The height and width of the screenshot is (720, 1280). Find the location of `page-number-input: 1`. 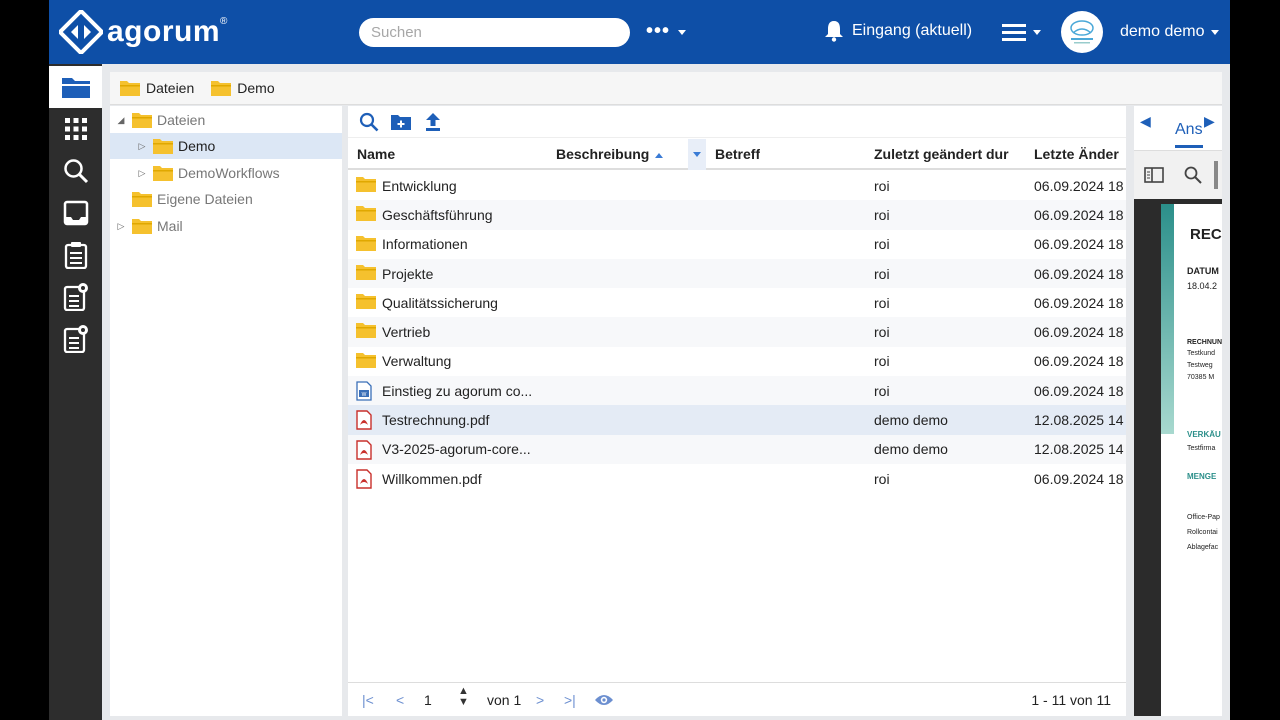

page-number-input: 1 is located at coordinates (428, 700).